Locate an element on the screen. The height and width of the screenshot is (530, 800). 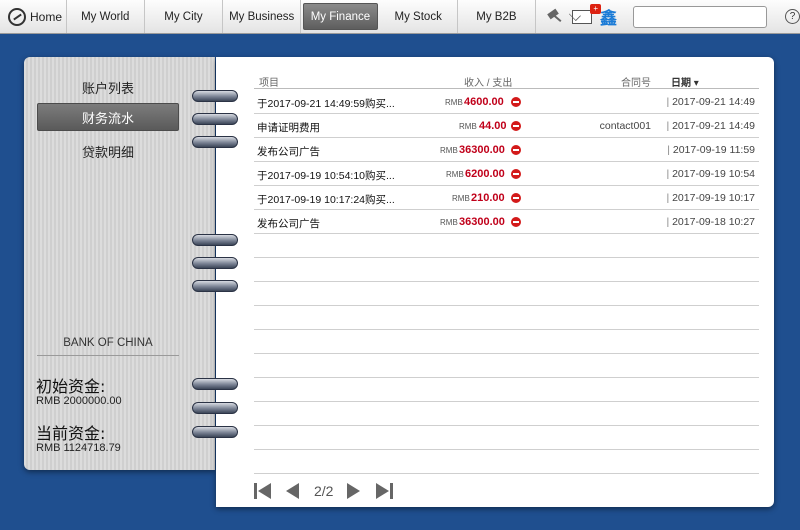
table-row: 发布公司广告 RMB 36300.00 2017-09-19 11:59 is located at coordinates (506, 150).